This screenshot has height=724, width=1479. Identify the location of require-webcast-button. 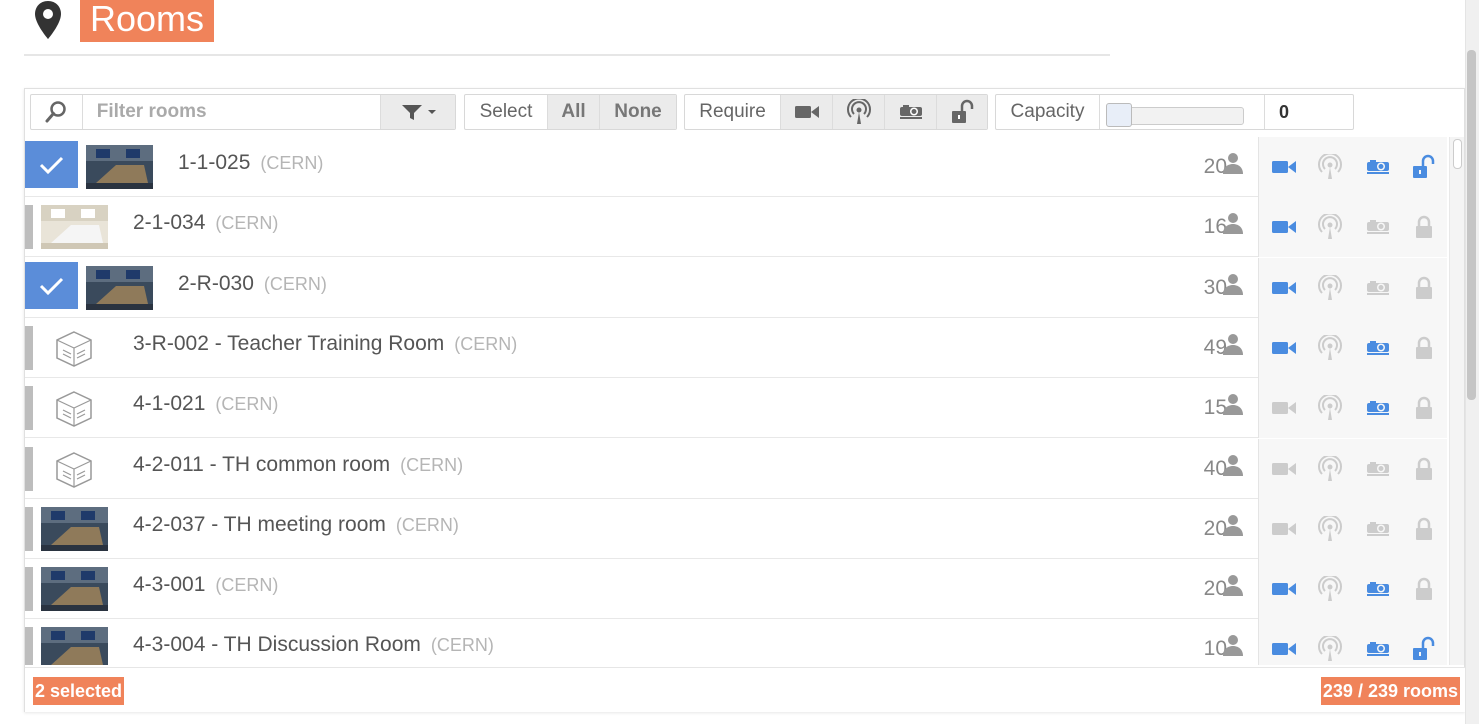
(859, 112).